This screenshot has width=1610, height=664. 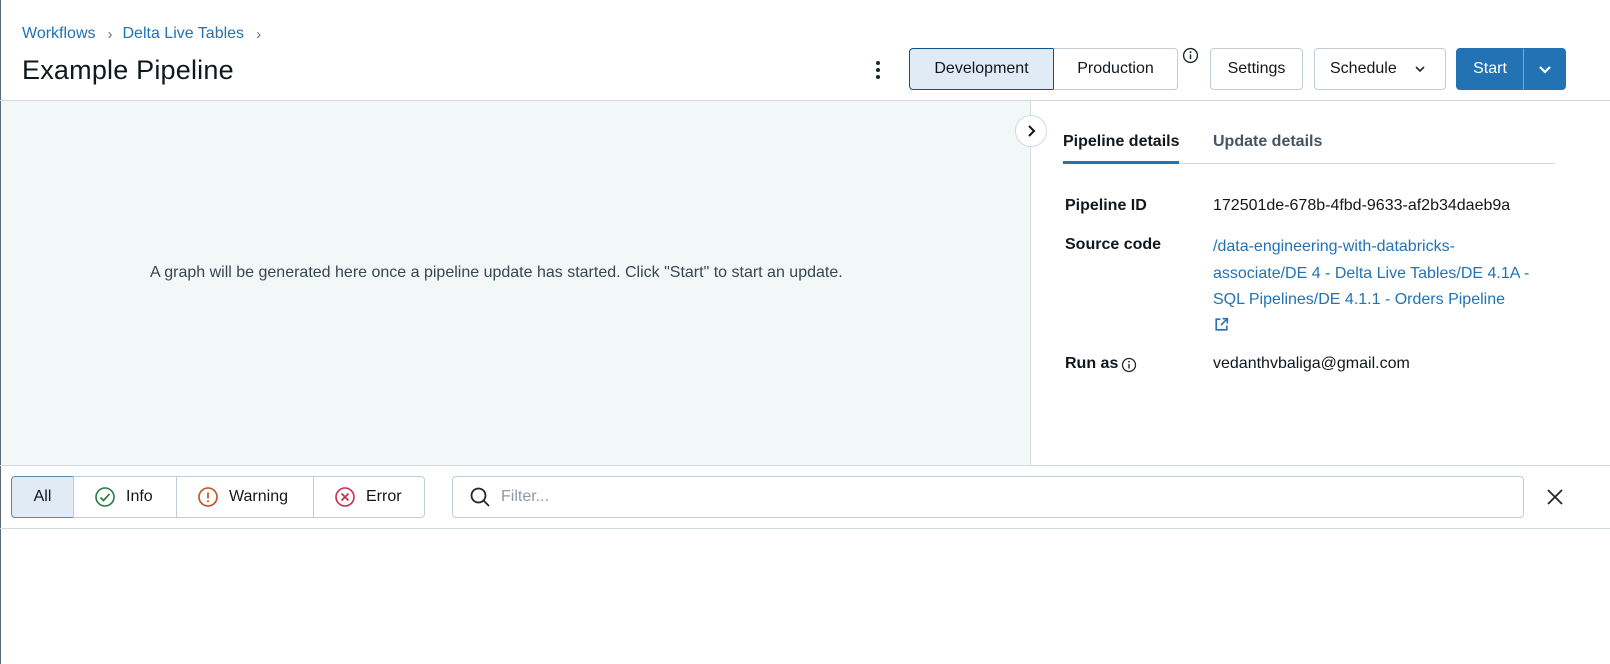 I want to click on filter-all-label: All, so click(x=42, y=496).